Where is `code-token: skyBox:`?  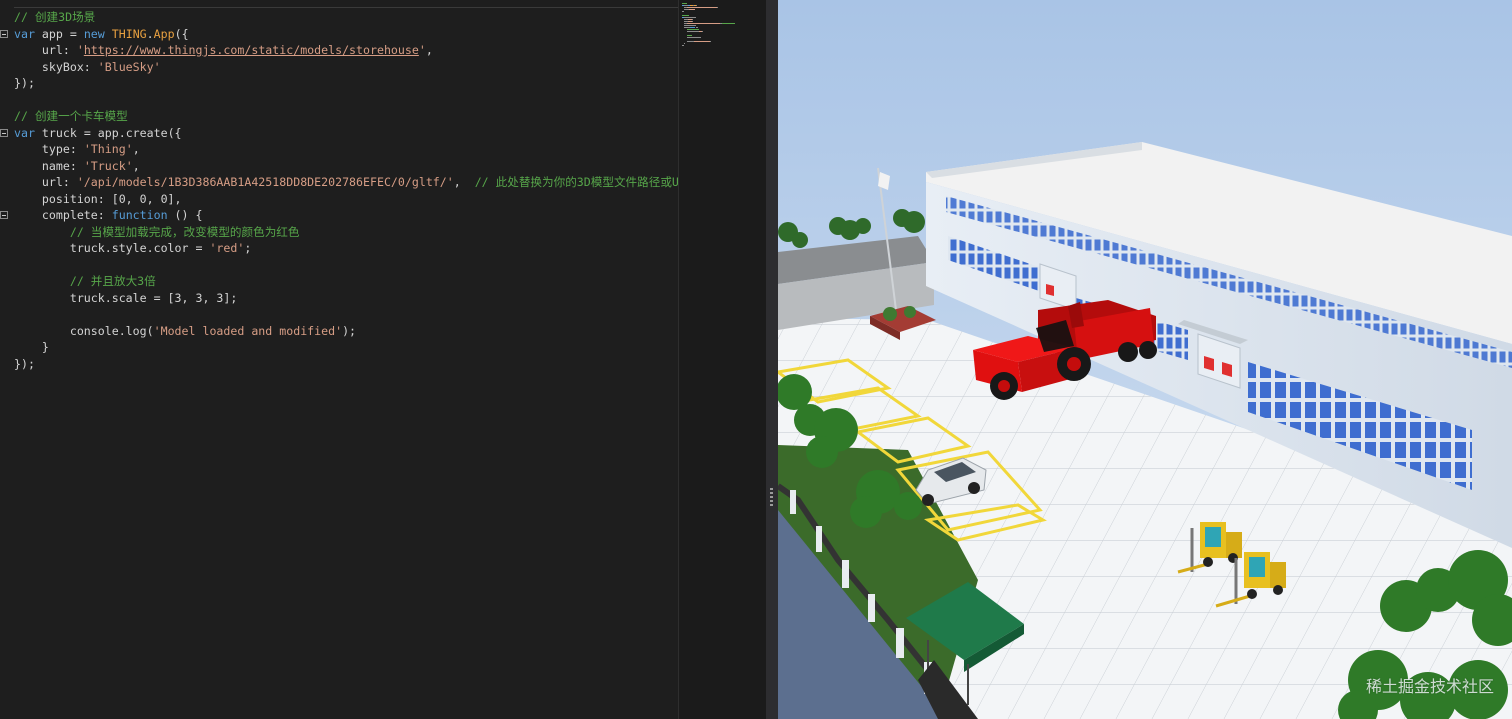
code-token: skyBox: is located at coordinates (56, 66).